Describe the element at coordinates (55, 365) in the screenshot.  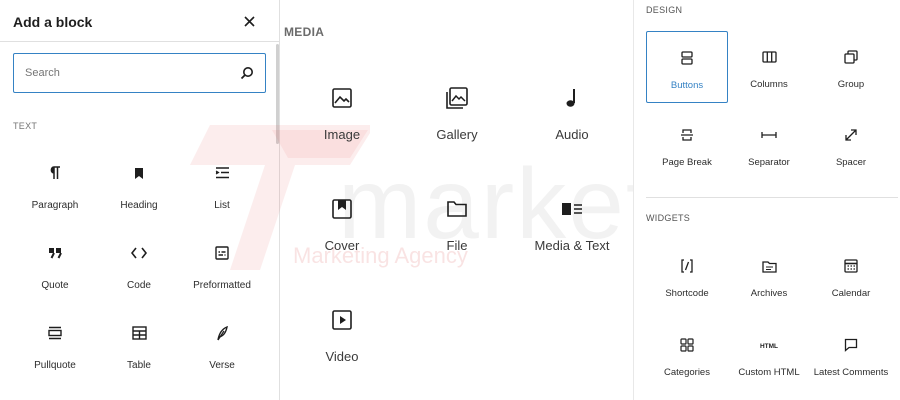
I see `block-label: Pullquote` at that location.